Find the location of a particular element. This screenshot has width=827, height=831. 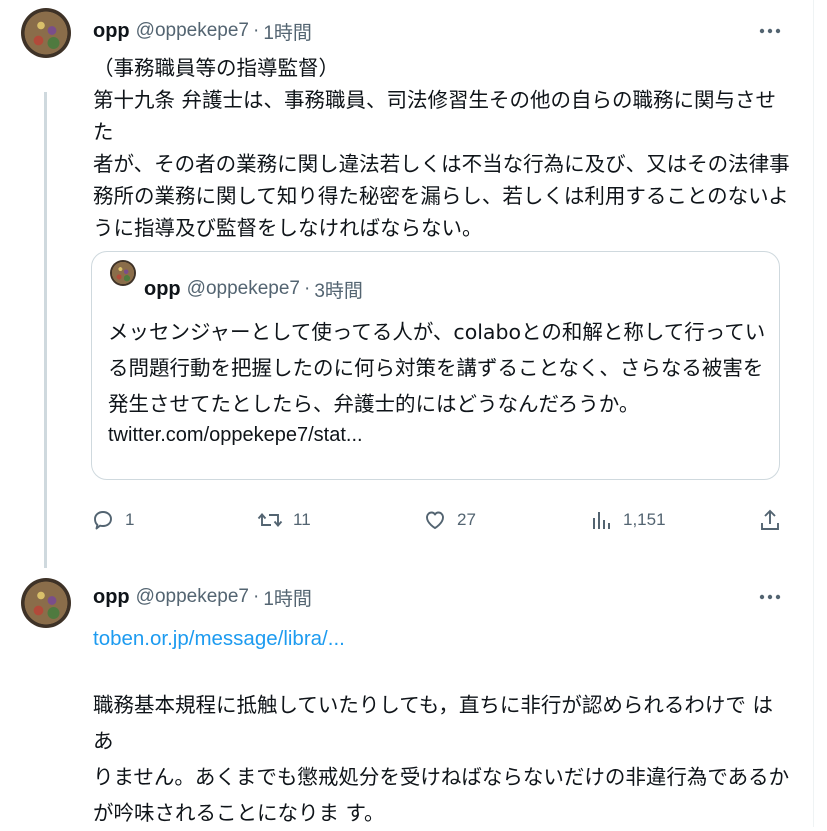

tweet-text-line: （事務職員等の指導監督） is located at coordinates (216, 68).